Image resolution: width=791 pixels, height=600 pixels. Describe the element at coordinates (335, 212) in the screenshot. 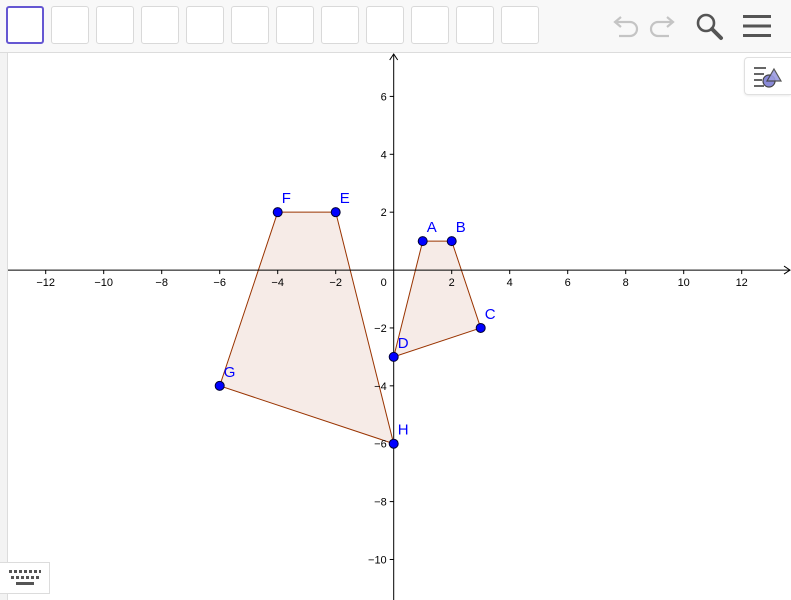

I see `point-E` at that location.